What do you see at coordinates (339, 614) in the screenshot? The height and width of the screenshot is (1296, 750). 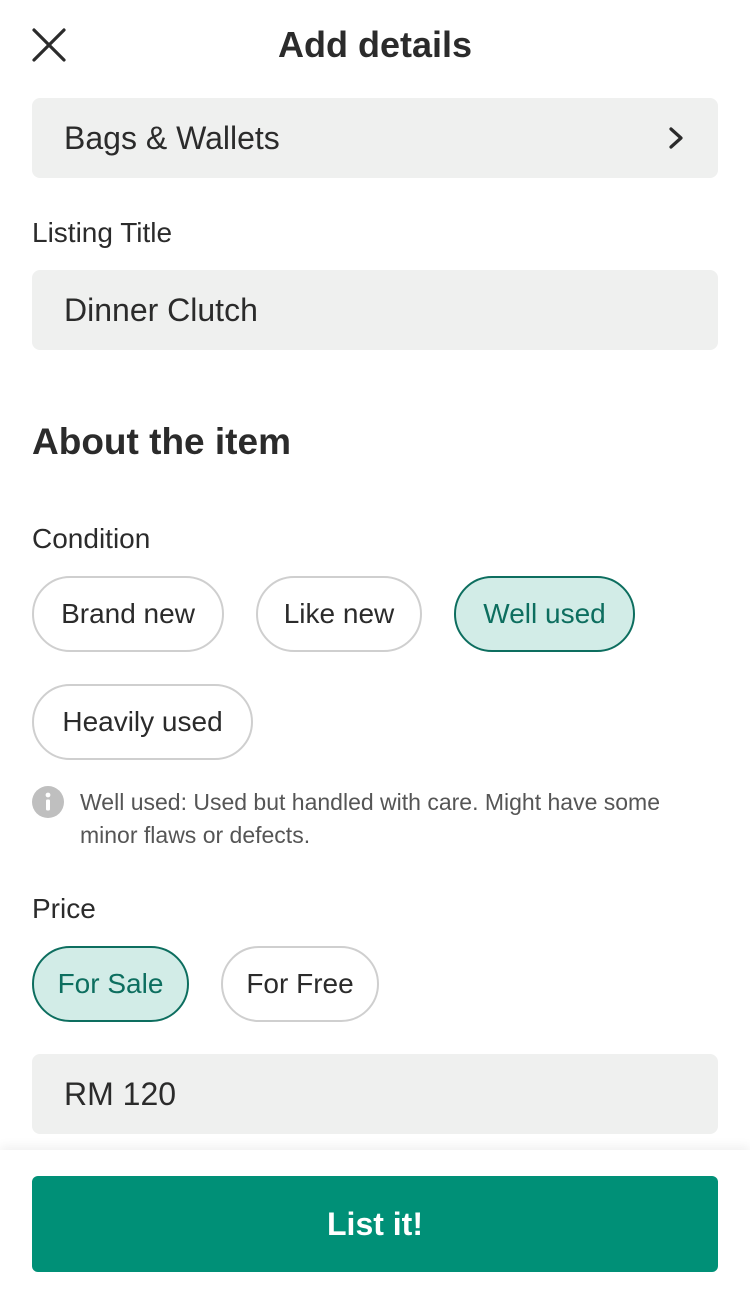 I see `condition-chip-like-new: Like new` at bounding box center [339, 614].